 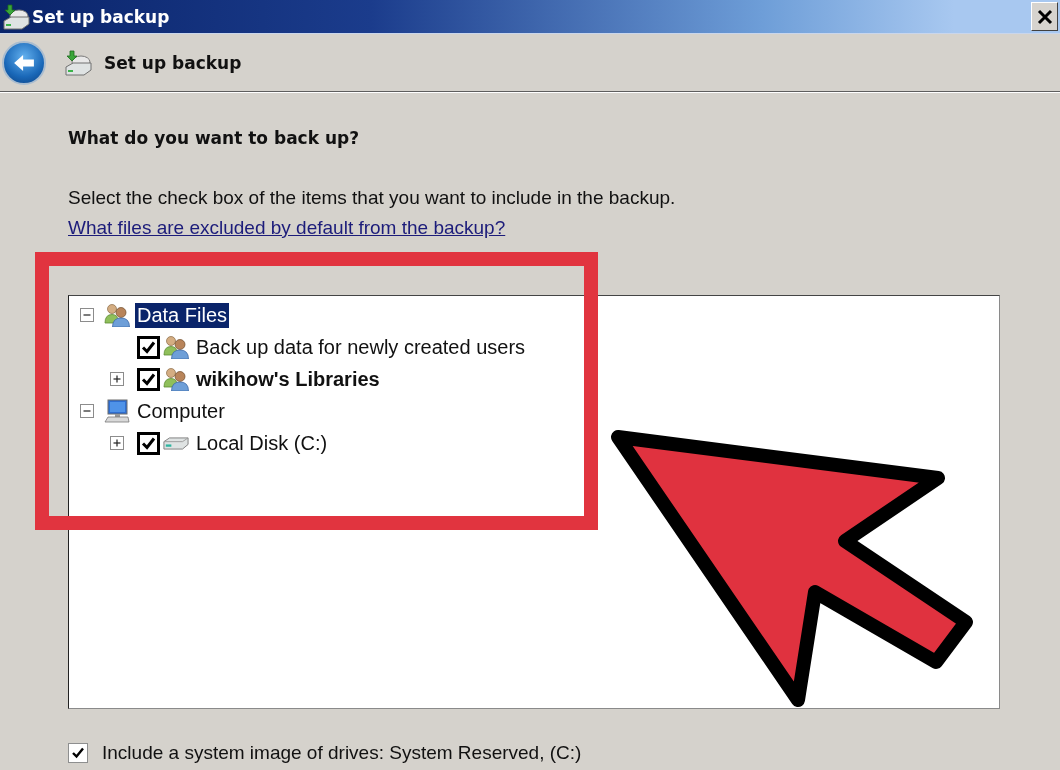 I want to click on close-icon, so click(x=1044, y=16).